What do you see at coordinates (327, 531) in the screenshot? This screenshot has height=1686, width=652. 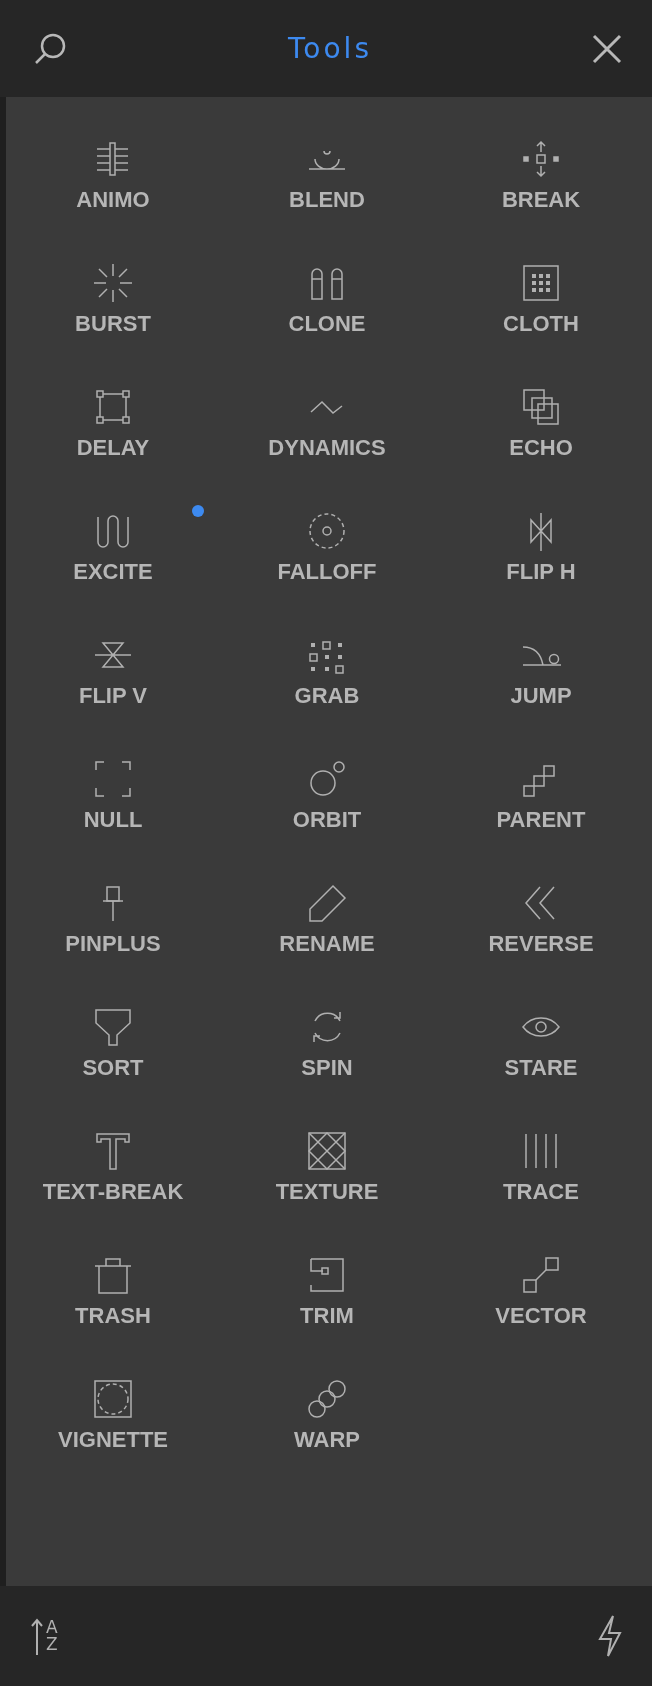 I see `dashed-circle-icon` at bounding box center [327, 531].